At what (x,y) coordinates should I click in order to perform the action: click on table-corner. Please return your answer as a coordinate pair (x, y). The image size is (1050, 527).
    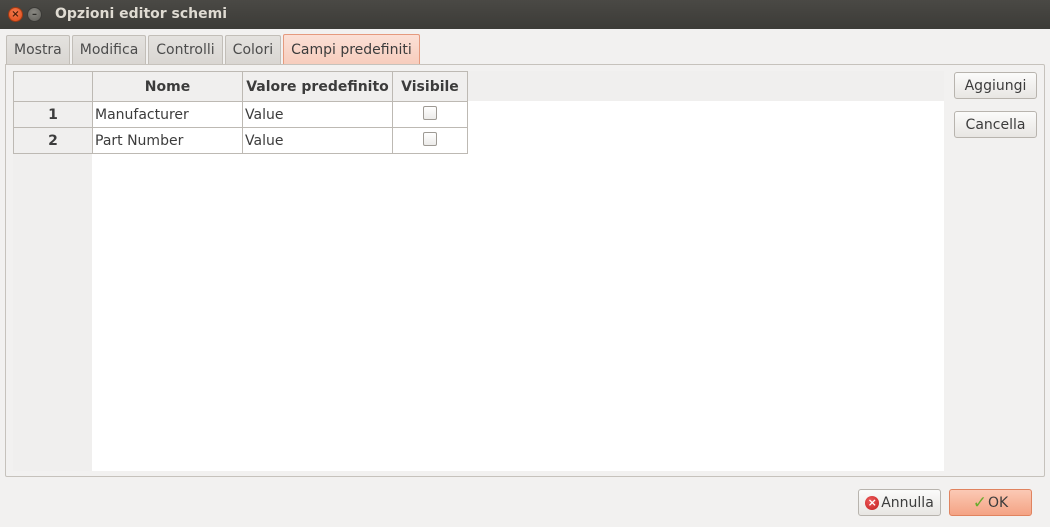
    Looking at the image, I should click on (53, 86).